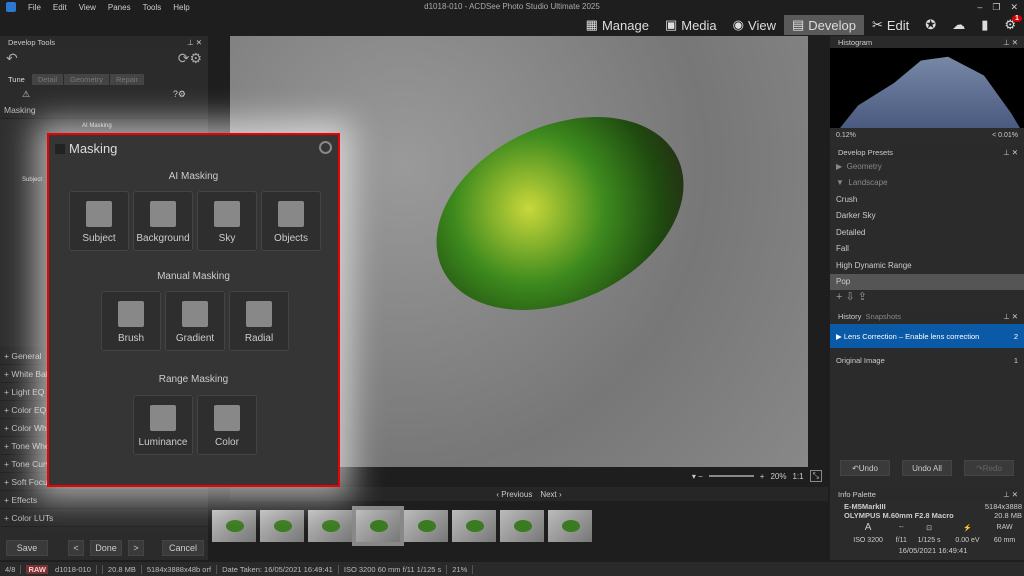 The image size is (1024, 576). What do you see at coordinates (1017, 18) in the screenshot?
I see `notification-badge: 1` at bounding box center [1017, 18].